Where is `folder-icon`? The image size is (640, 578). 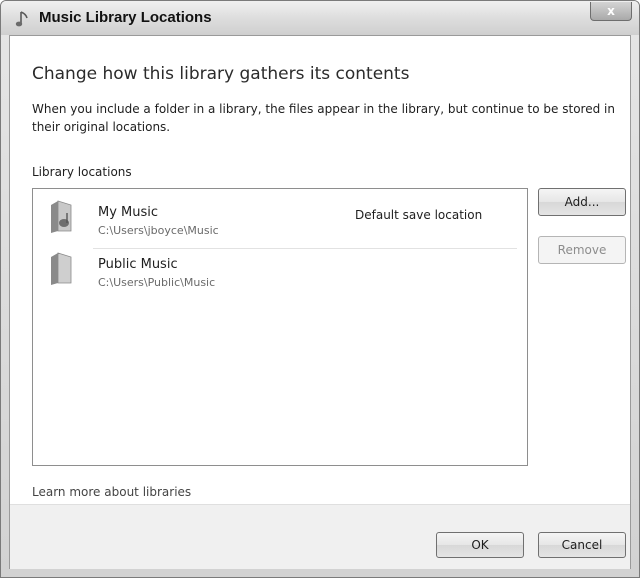
folder-icon is located at coordinates (62, 269).